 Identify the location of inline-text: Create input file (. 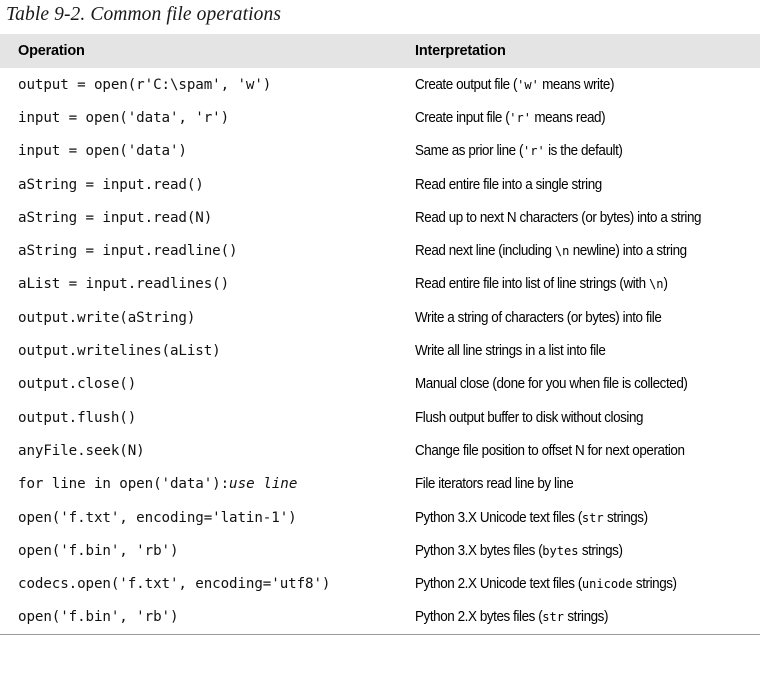
(462, 117).